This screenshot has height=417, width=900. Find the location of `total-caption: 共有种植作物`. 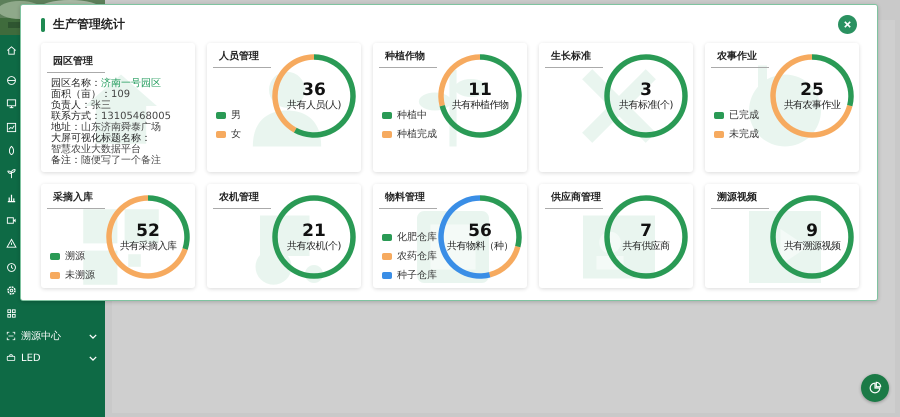

total-caption: 共有种植作物 is located at coordinates (480, 106).